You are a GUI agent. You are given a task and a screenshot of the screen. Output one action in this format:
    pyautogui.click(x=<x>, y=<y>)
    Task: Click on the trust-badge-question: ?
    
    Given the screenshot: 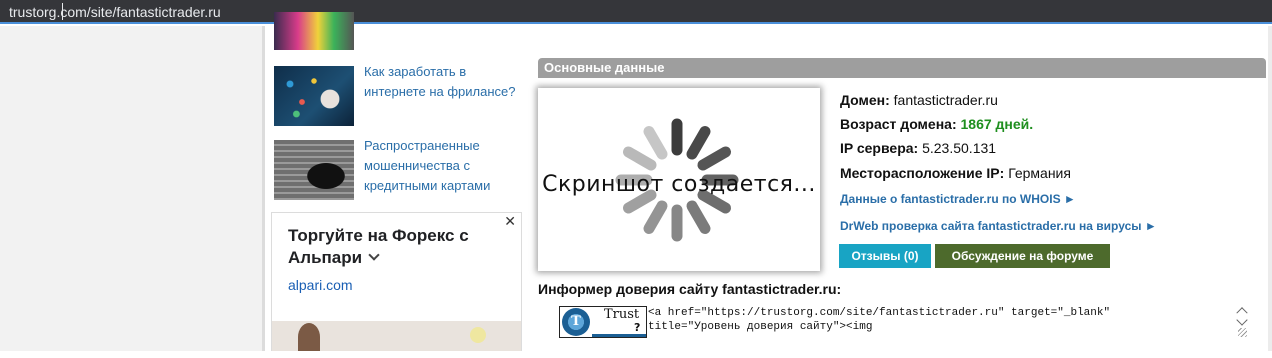 What is the action you would take?
    pyautogui.click(x=637, y=327)
    